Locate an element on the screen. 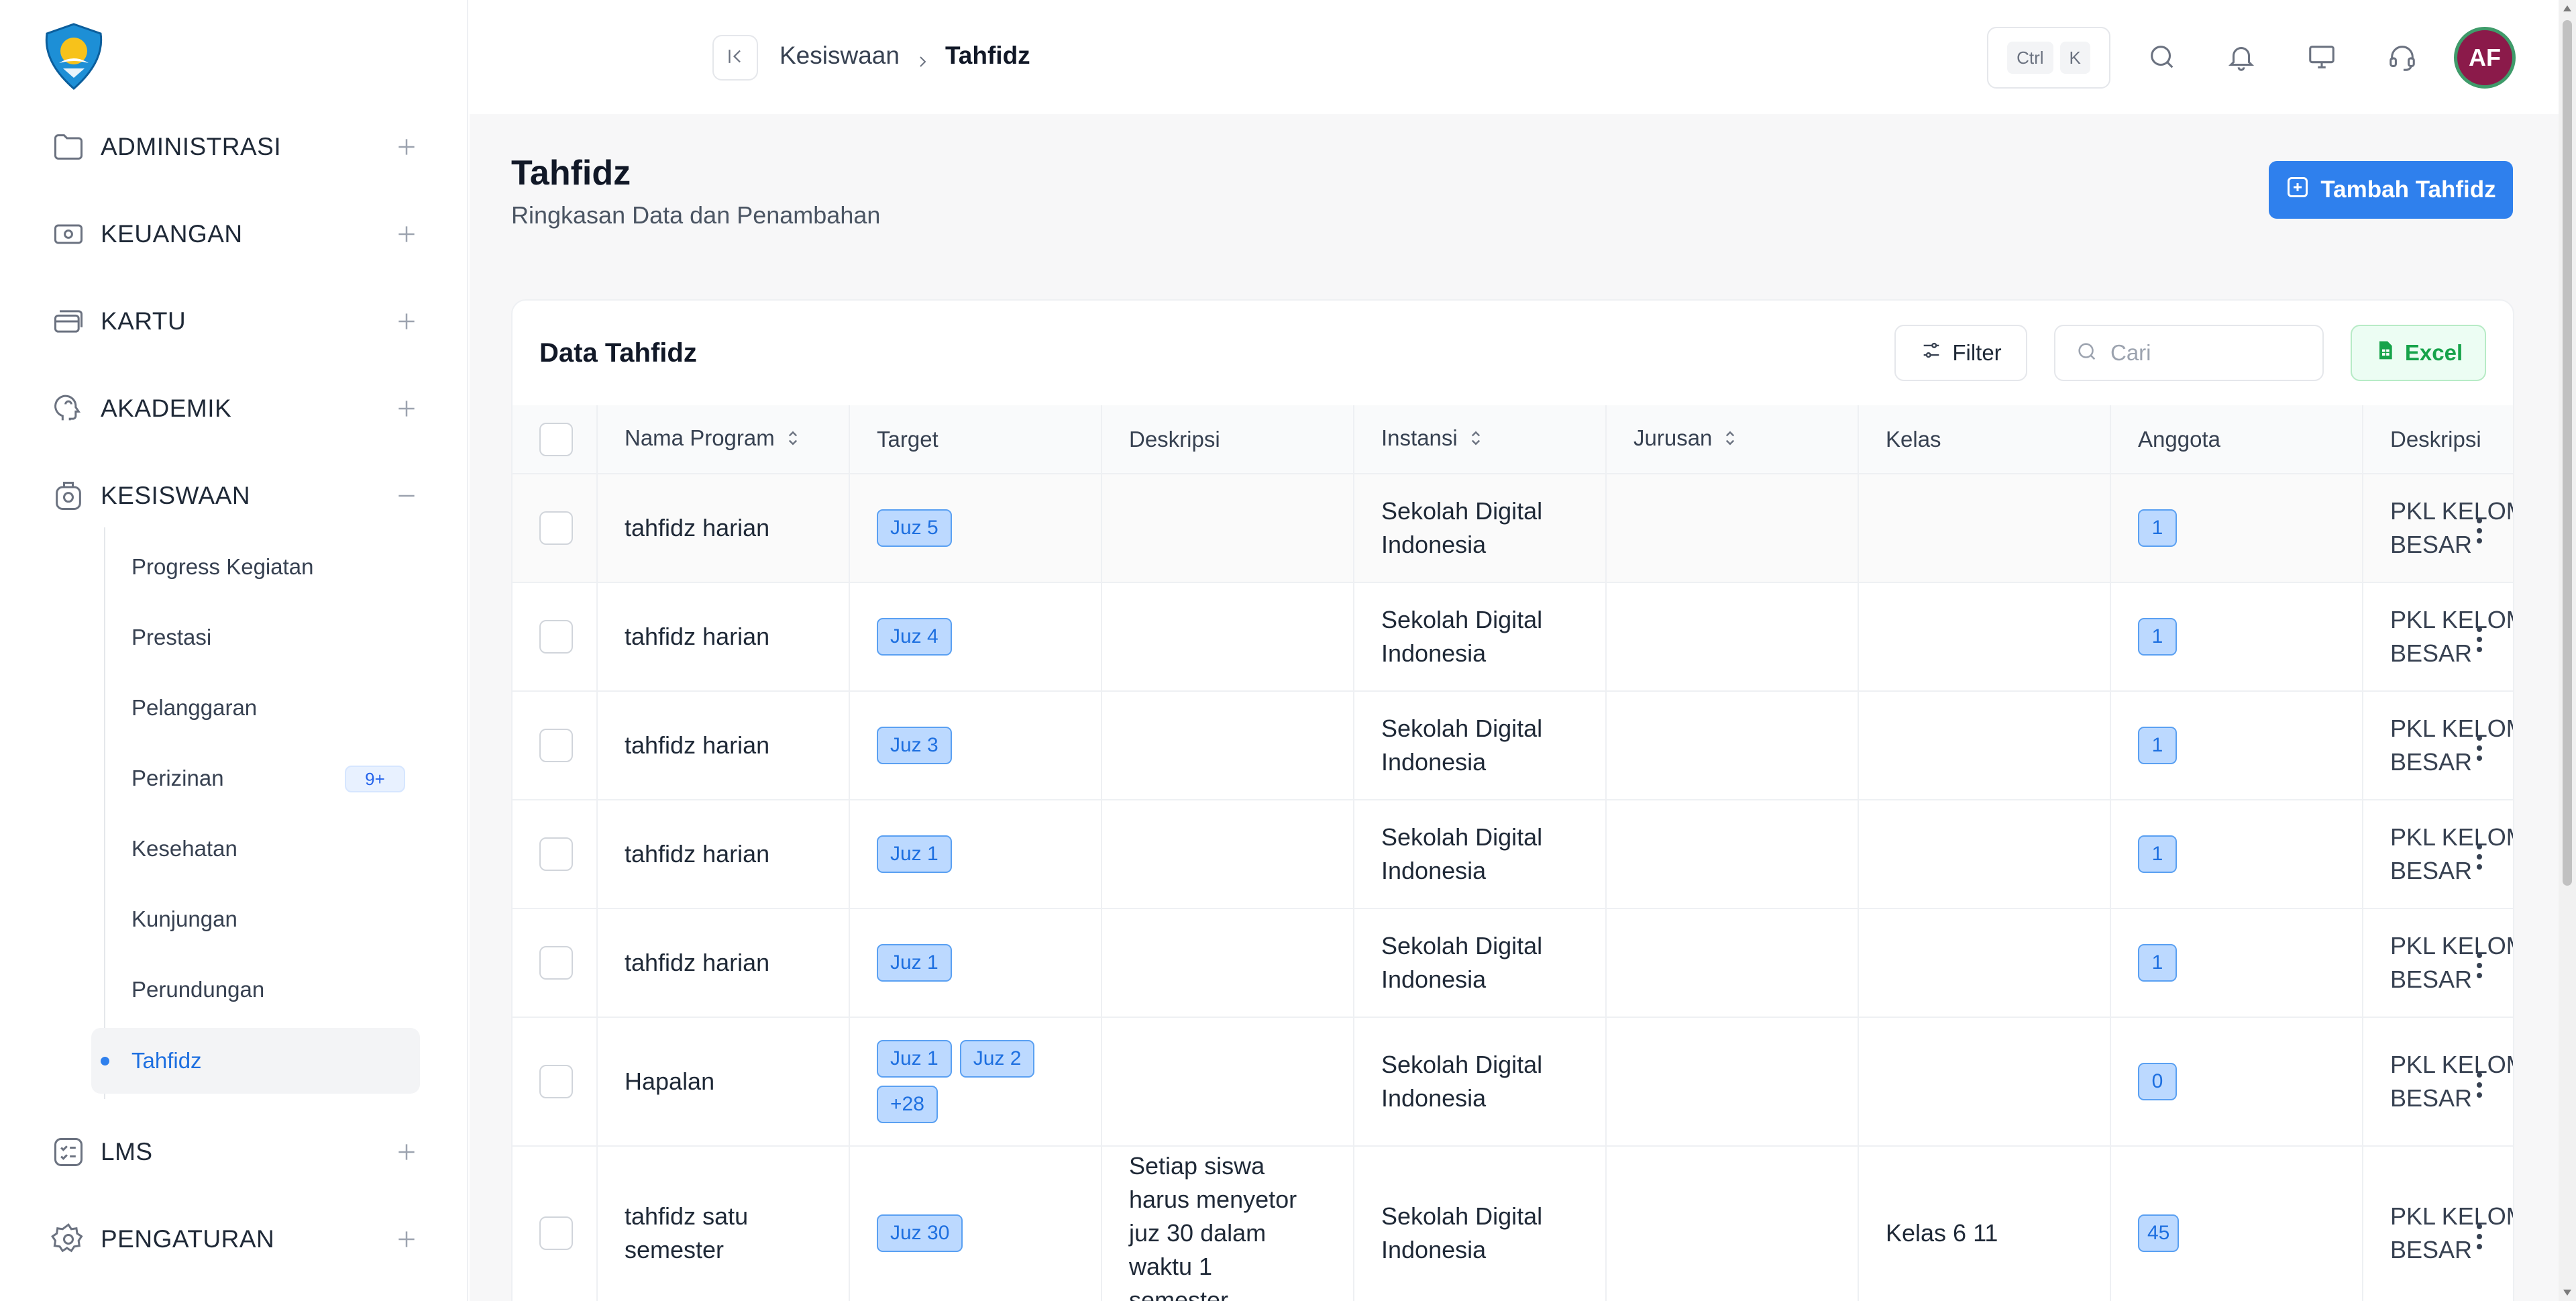 This screenshot has width=2576, height=1301. column-header-deskripsi: Deskripsi is located at coordinates (1228, 439).